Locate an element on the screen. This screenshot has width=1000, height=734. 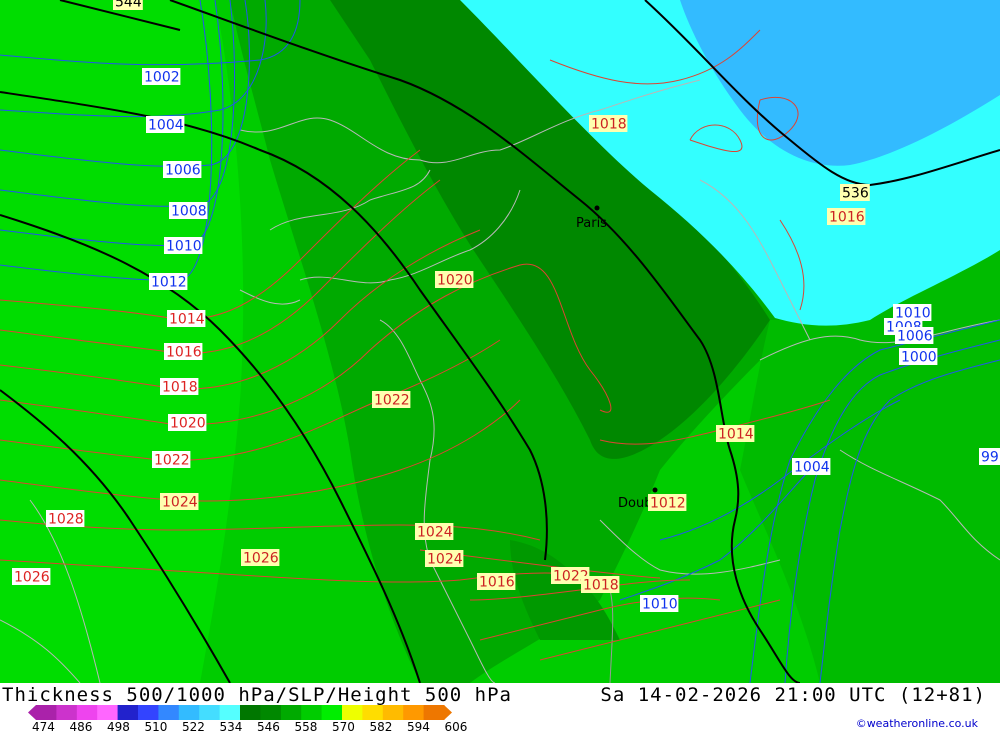
legend-tick-label: 606 is located at coordinates (456, 727).